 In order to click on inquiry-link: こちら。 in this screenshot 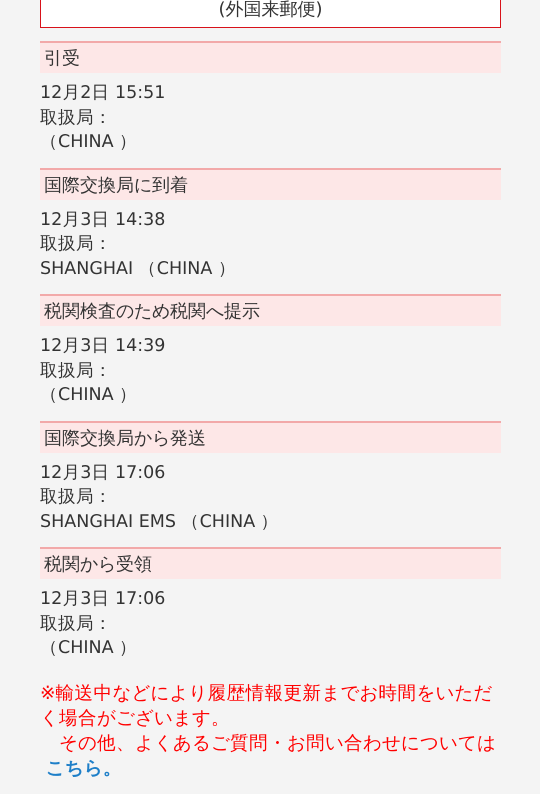, I will do `click(84, 768)`.